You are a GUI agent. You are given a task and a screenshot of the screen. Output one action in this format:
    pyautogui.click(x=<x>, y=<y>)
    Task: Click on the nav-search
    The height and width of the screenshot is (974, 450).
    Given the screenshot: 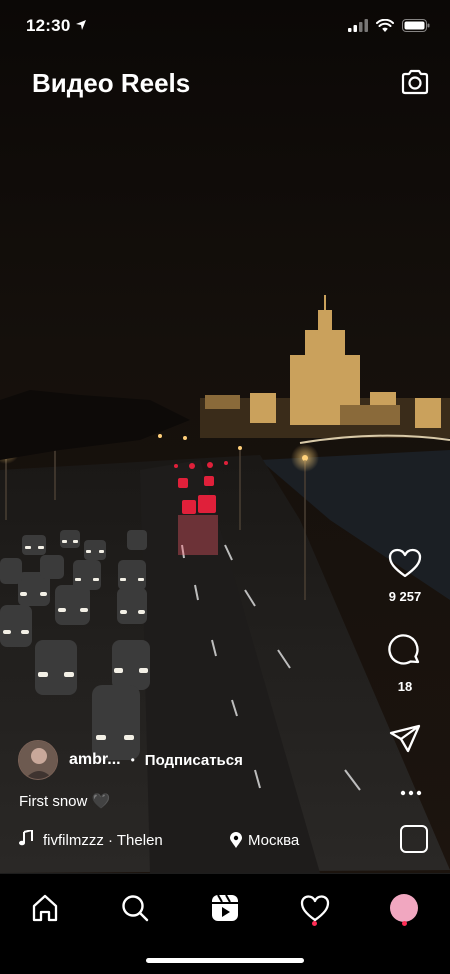 What is the action you would take?
    pyautogui.click(x=135, y=908)
    